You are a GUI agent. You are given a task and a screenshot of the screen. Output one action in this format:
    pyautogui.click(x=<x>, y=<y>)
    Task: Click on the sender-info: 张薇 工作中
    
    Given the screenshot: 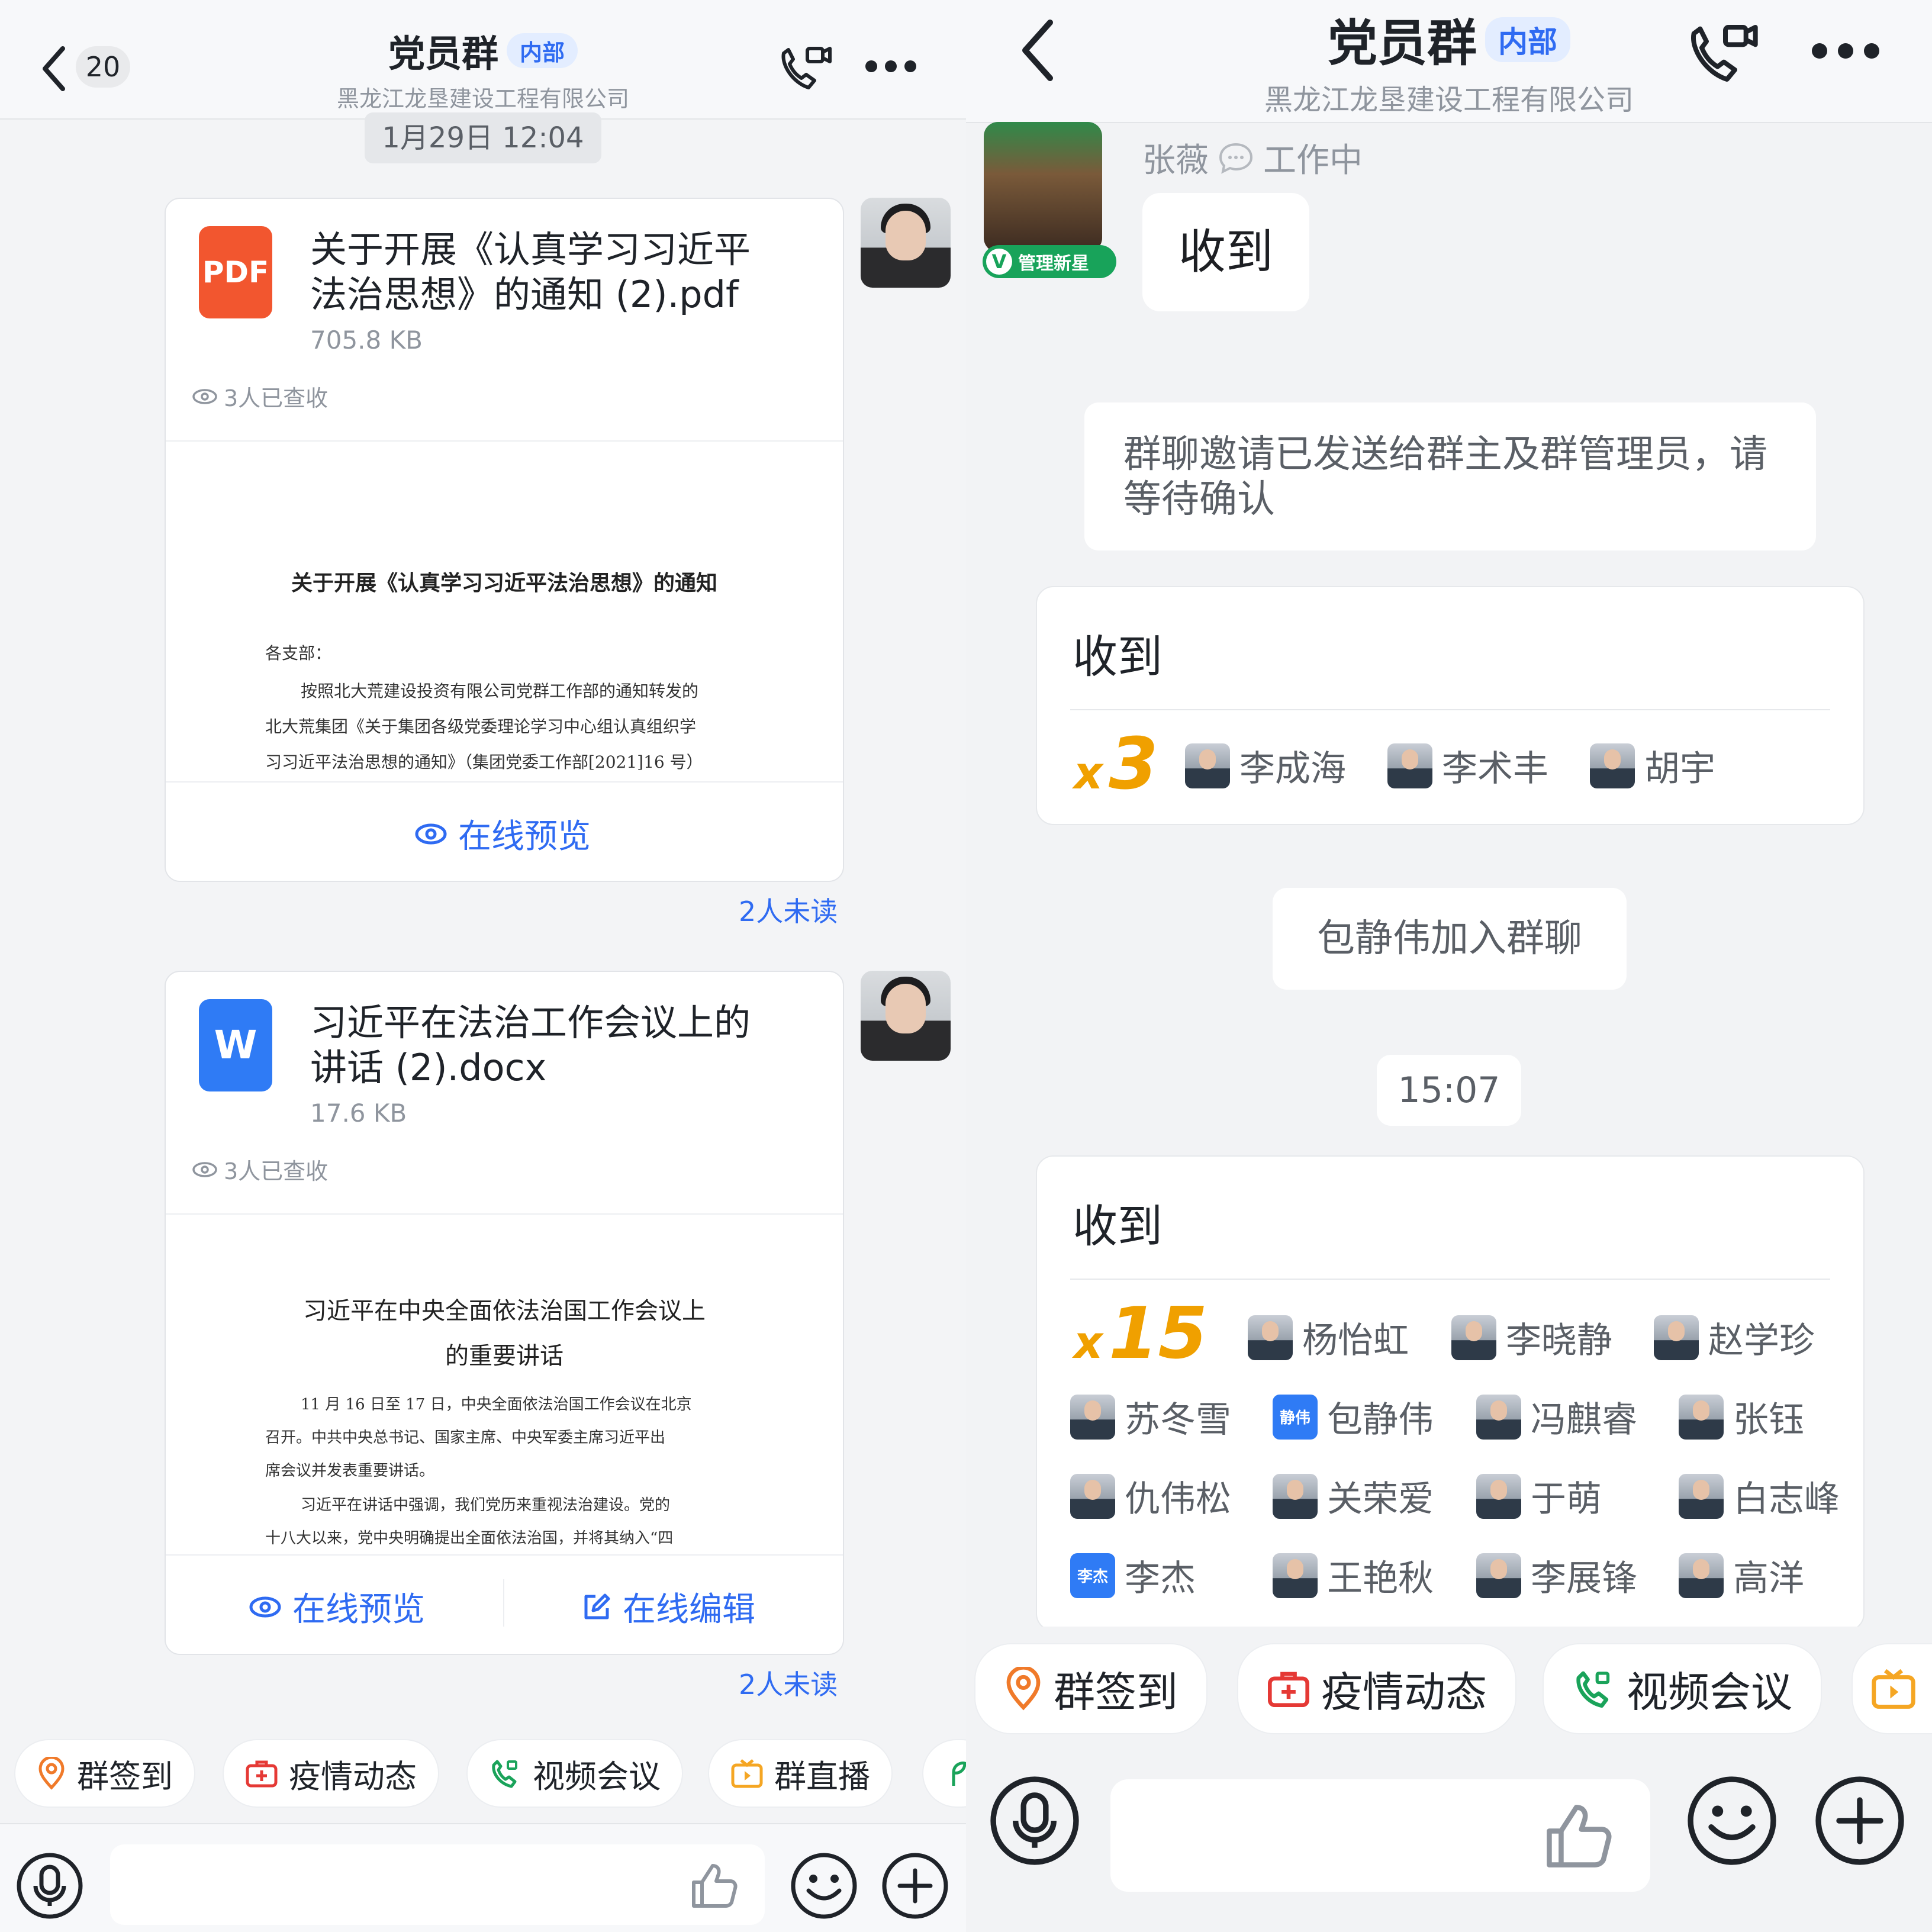 What is the action you would take?
    pyautogui.click(x=1253, y=158)
    